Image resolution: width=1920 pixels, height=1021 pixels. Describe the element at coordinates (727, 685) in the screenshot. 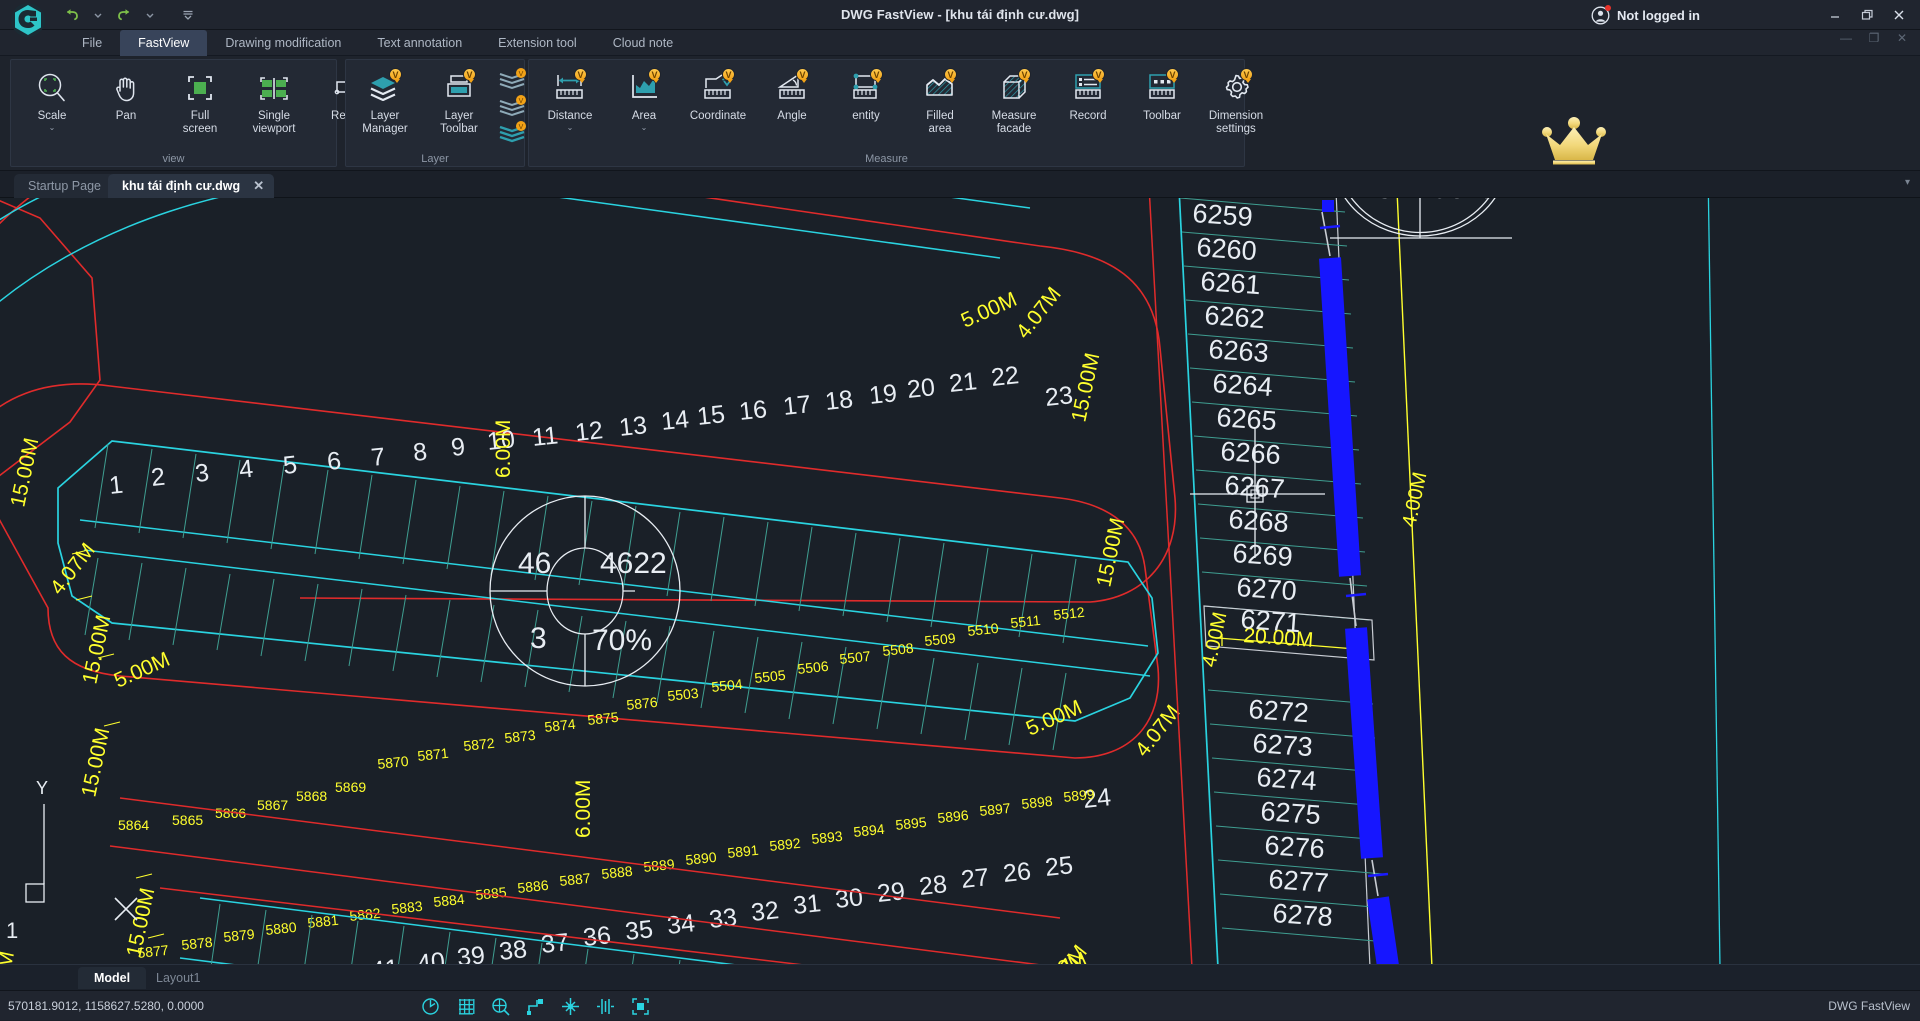

I see `parcel-code: 5504` at that location.